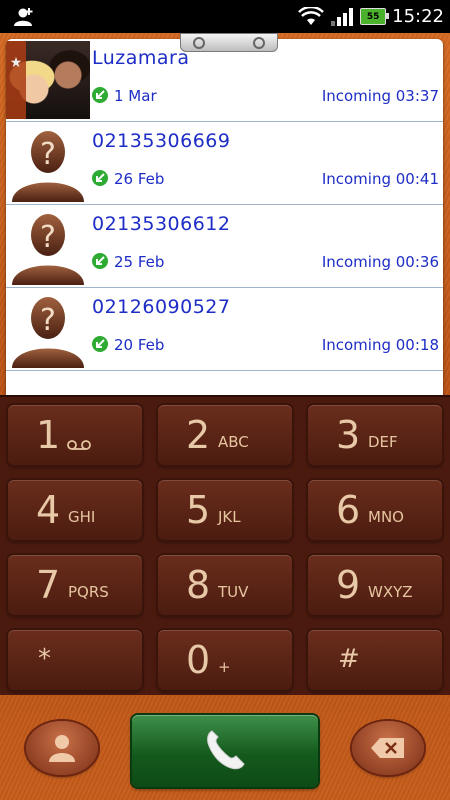 The width and height of the screenshot is (450, 800). What do you see at coordinates (348, 585) in the screenshot?
I see `key-digit: 9` at bounding box center [348, 585].